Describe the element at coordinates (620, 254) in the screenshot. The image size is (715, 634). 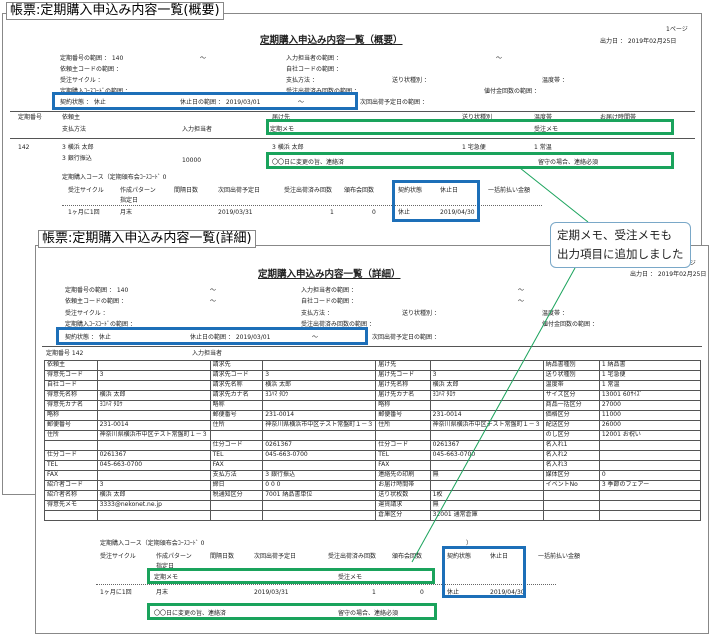
I see `callout-line: 出力項目に追加しました` at that location.